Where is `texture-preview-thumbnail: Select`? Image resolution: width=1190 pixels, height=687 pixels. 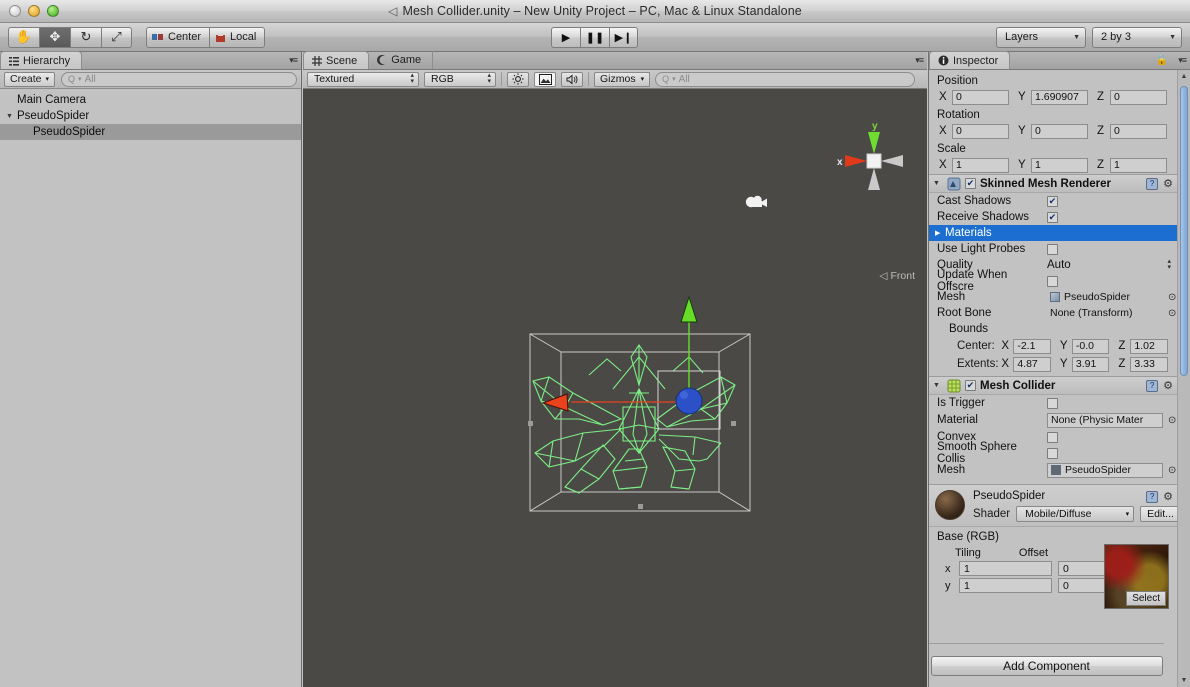 texture-preview-thumbnail: Select is located at coordinates (1136, 576).